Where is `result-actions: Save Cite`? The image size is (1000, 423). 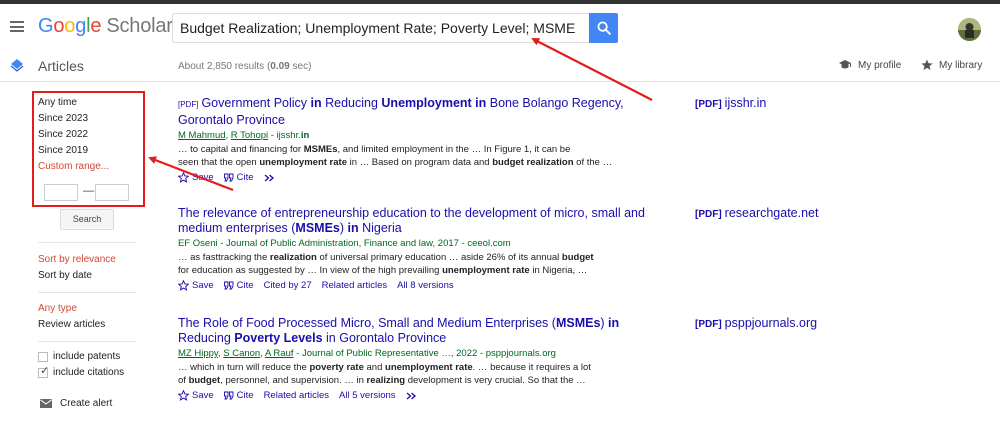 result-actions: Save Cite is located at coordinates (413, 177).